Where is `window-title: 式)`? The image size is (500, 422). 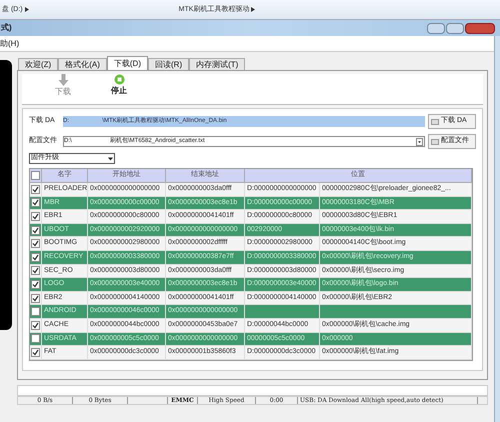 window-title: 式) is located at coordinates (6, 28).